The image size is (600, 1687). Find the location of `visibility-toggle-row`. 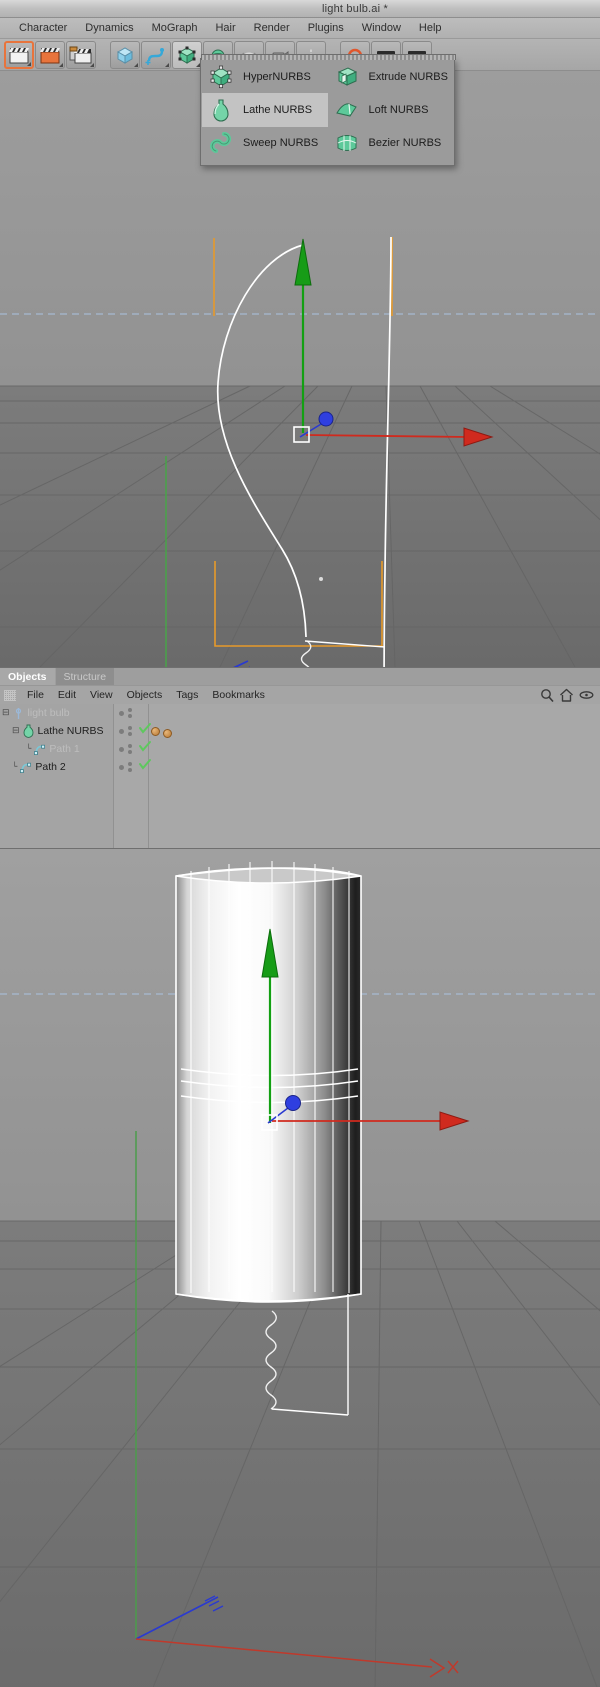

visibility-toggle-row is located at coordinates (131, 713).